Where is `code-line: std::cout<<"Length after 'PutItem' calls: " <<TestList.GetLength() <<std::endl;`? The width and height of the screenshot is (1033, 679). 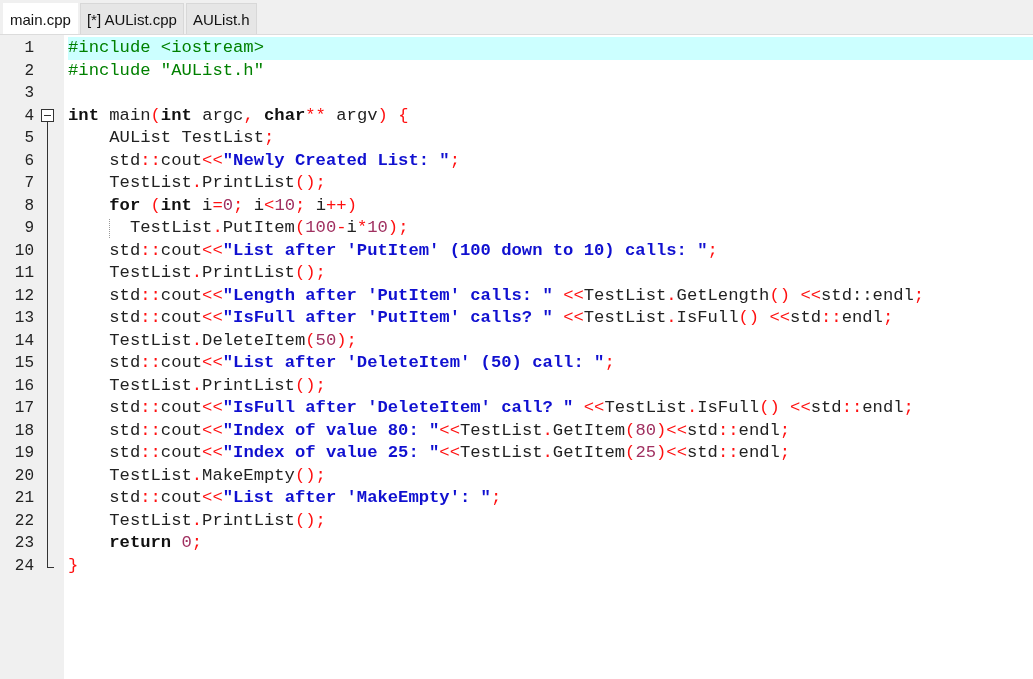
code-line: std::cout<<"Length after 'PutItem' calls: " <<TestList.GetLength() <<std::endl; is located at coordinates (517, 295).